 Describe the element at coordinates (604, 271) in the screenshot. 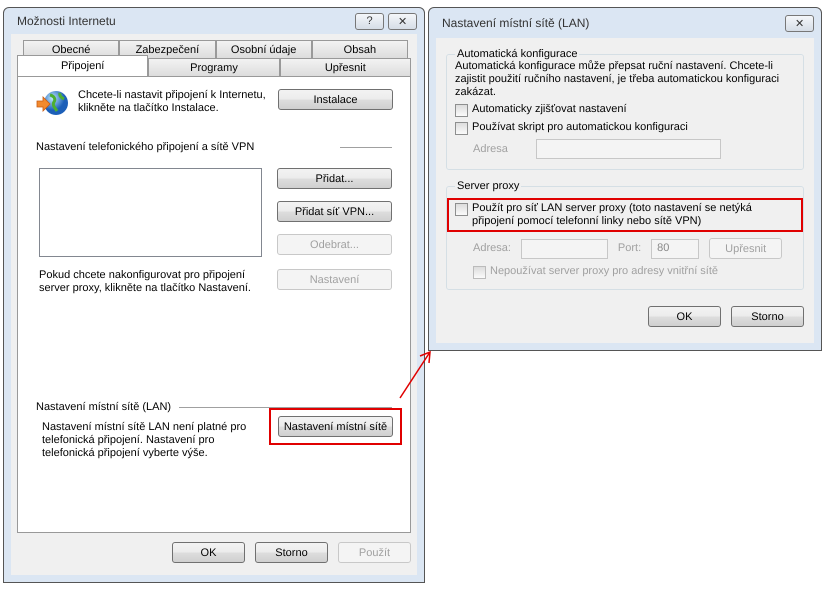

I see `checkbox-label: Nepoužívat server proxy pro adresy vnitřní sítě` at that location.